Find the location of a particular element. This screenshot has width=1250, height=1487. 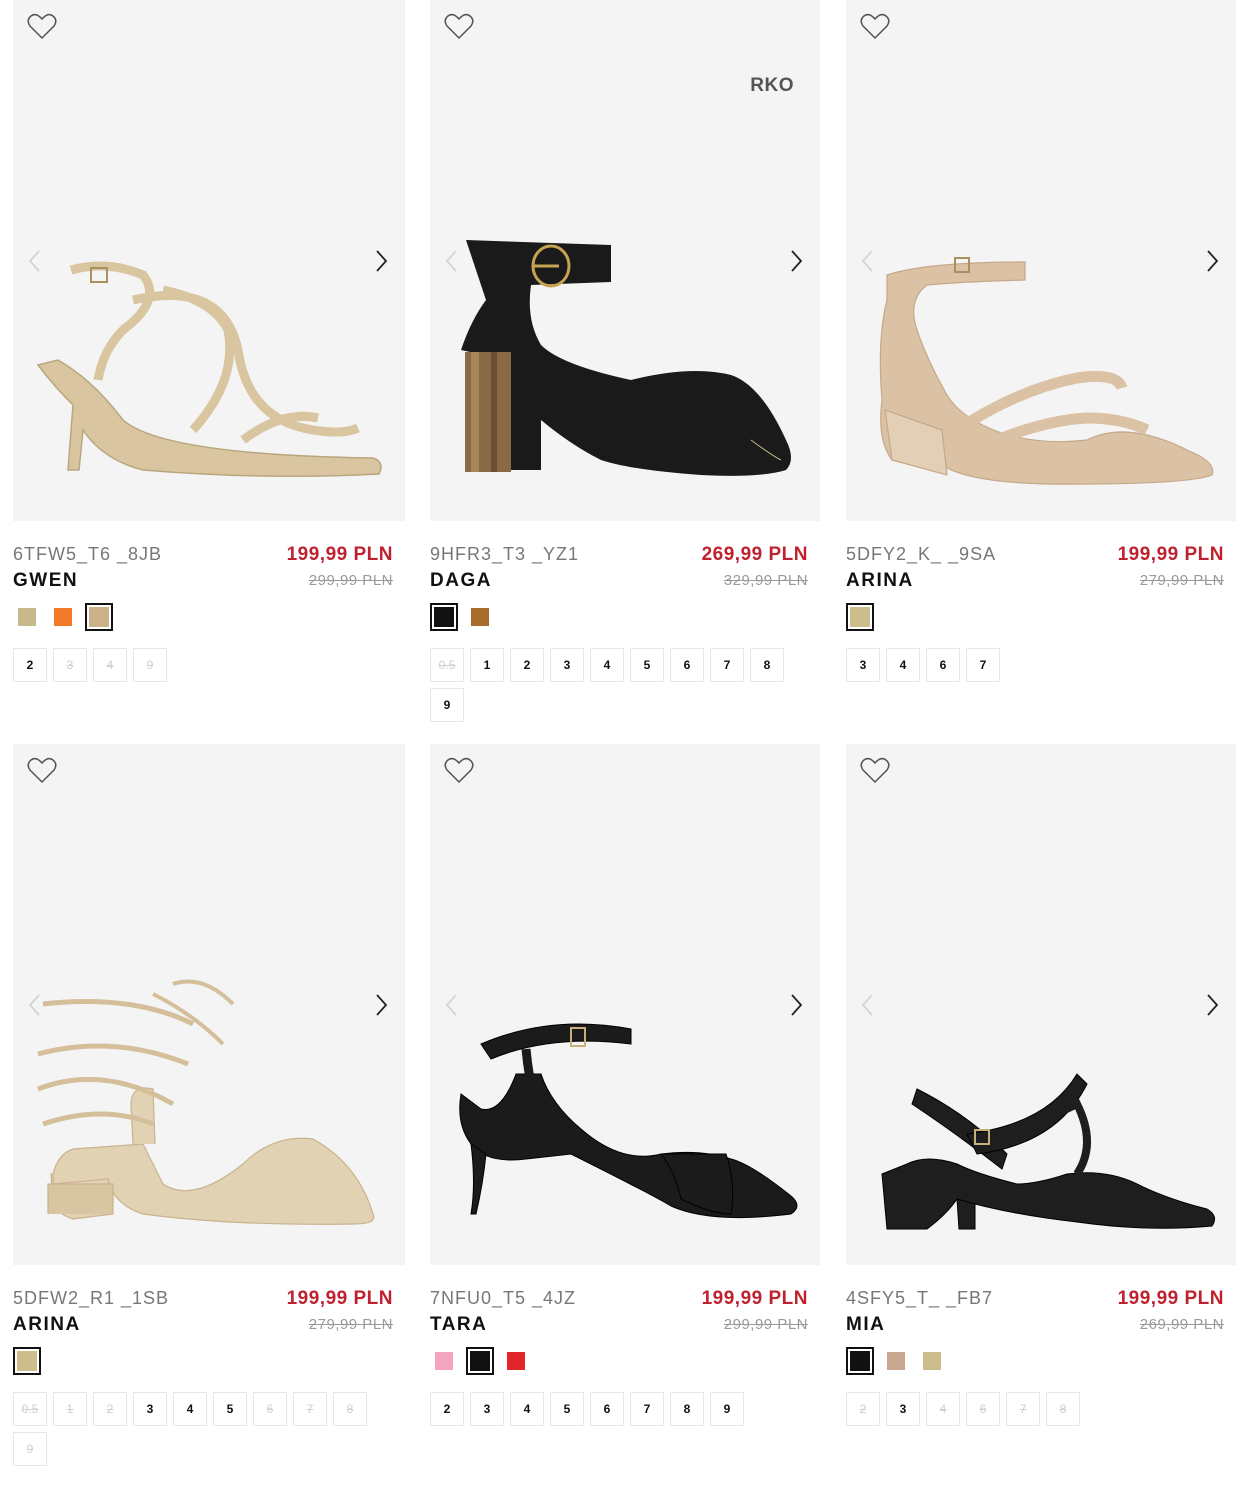

product-image: RKO is located at coordinates (625, 260).